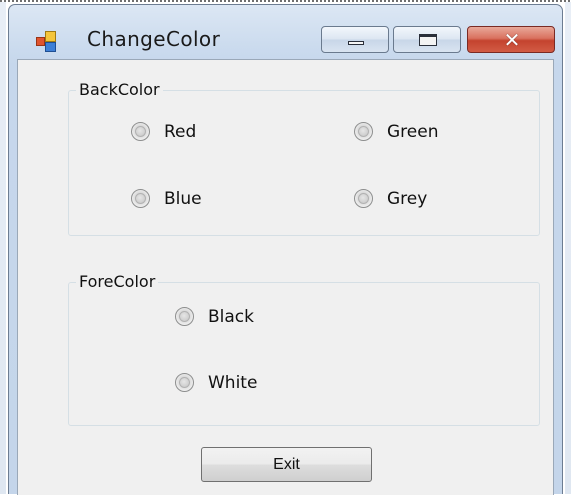 Image resolution: width=571 pixels, height=495 pixels. I want to click on radio-grey: Grey, so click(424, 199).